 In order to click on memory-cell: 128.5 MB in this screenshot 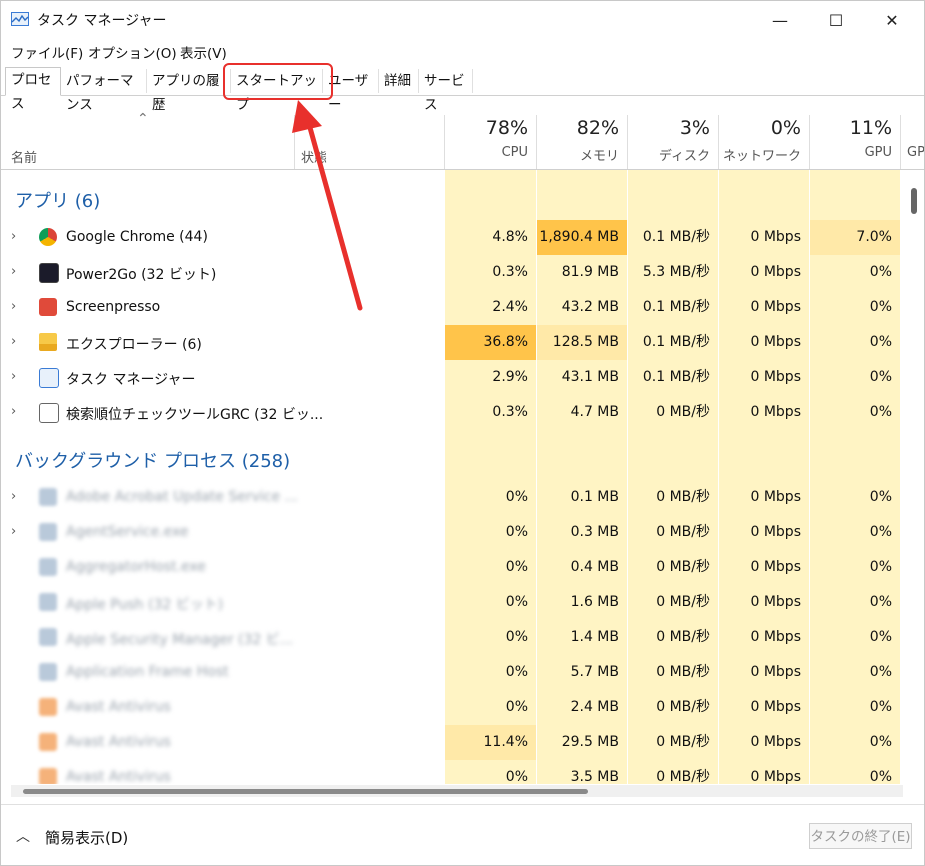, I will do `click(581, 342)`.